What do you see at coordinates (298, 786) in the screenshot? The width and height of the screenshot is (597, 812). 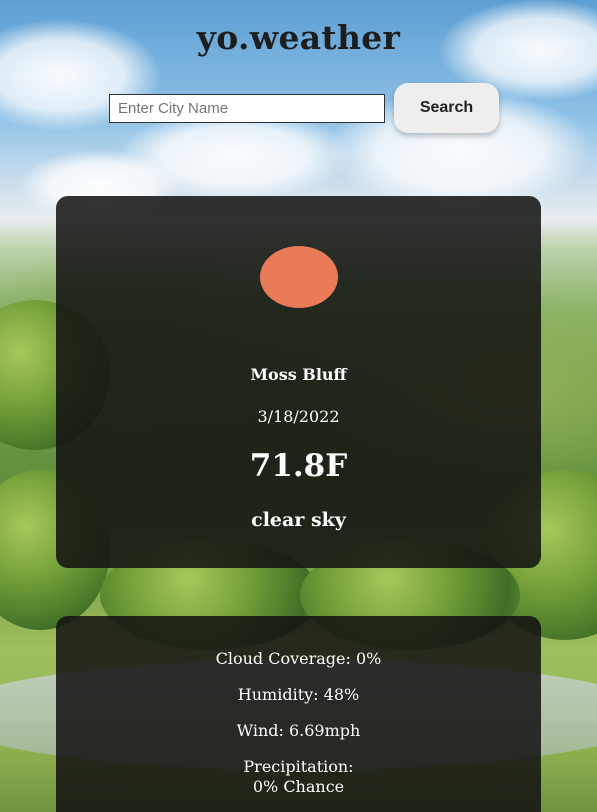 I see `precipitation-value: 0% Chance` at bounding box center [298, 786].